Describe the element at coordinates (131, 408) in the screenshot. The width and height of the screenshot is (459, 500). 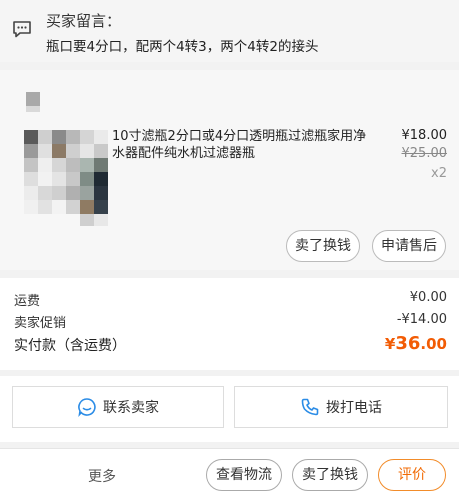
I see `contact-seller-label: 联系卖家` at that location.